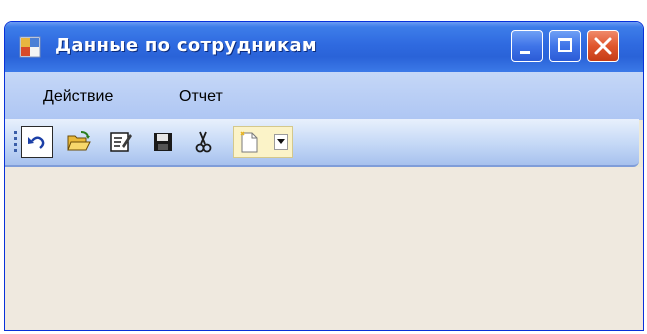 This screenshot has height=334, width=647. Describe the element at coordinates (525, 52) in the screenshot. I see `minimize-icon` at that location.